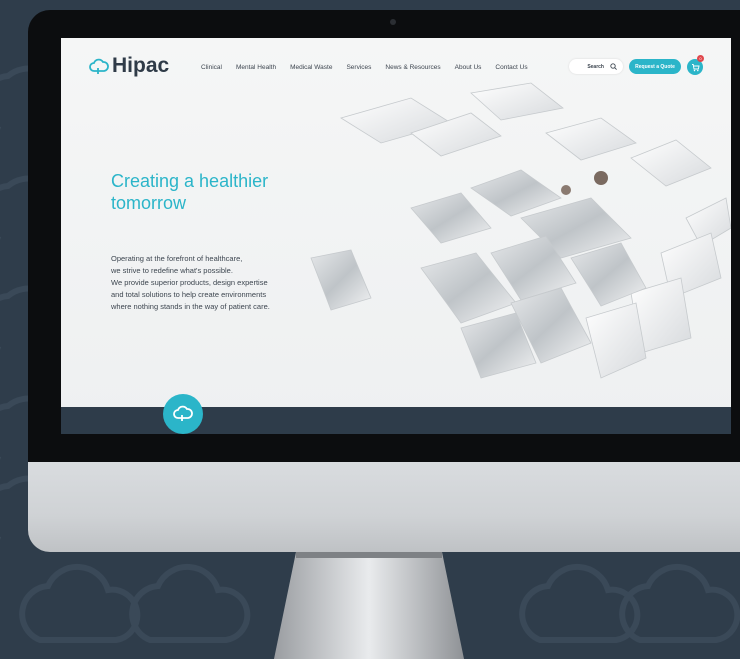 The height and width of the screenshot is (659, 740). I want to click on cart-count-badge: 0, so click(700, 58).